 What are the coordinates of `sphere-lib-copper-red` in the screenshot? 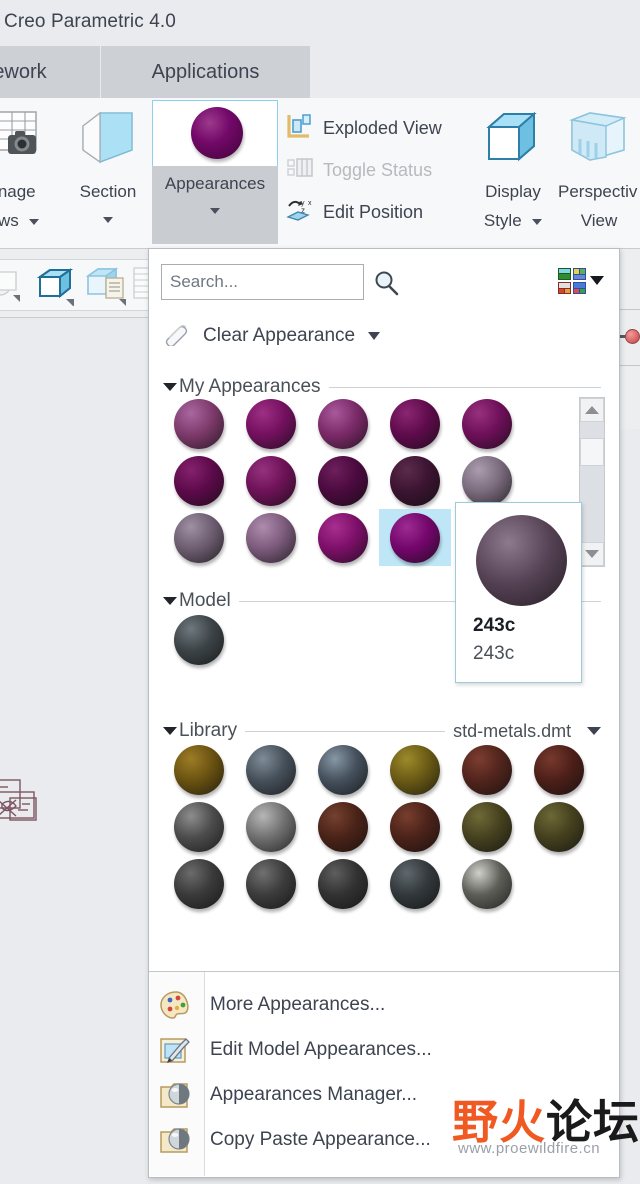 It's located at (559, 769).